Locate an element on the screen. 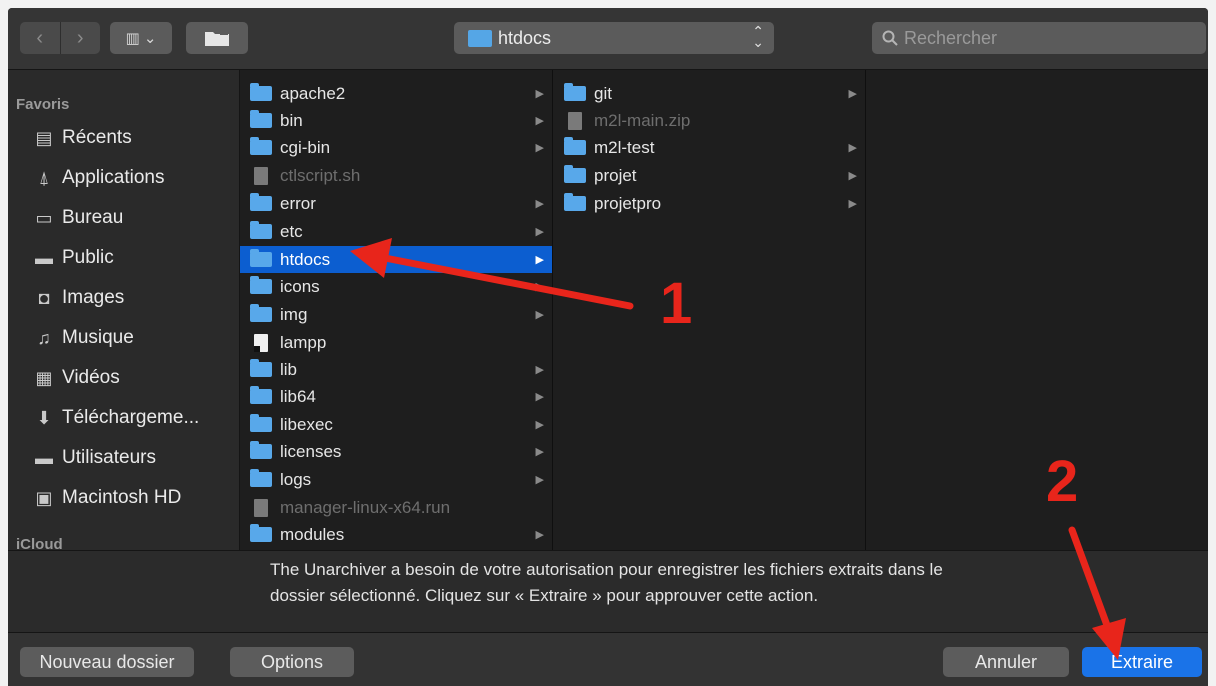 The image size is (1216, 686). item-label: m2l-main.zip is located at coordinates (642, 120).